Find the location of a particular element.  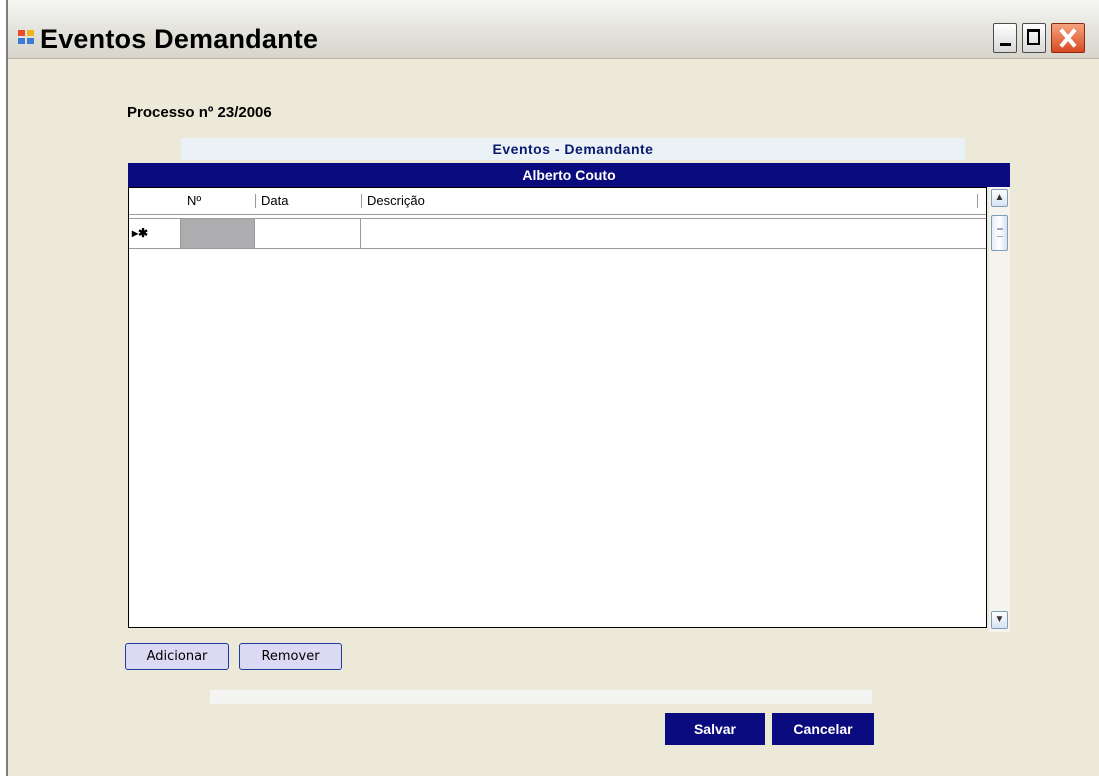

minimize-icon is located at coordinates (1005, 38).